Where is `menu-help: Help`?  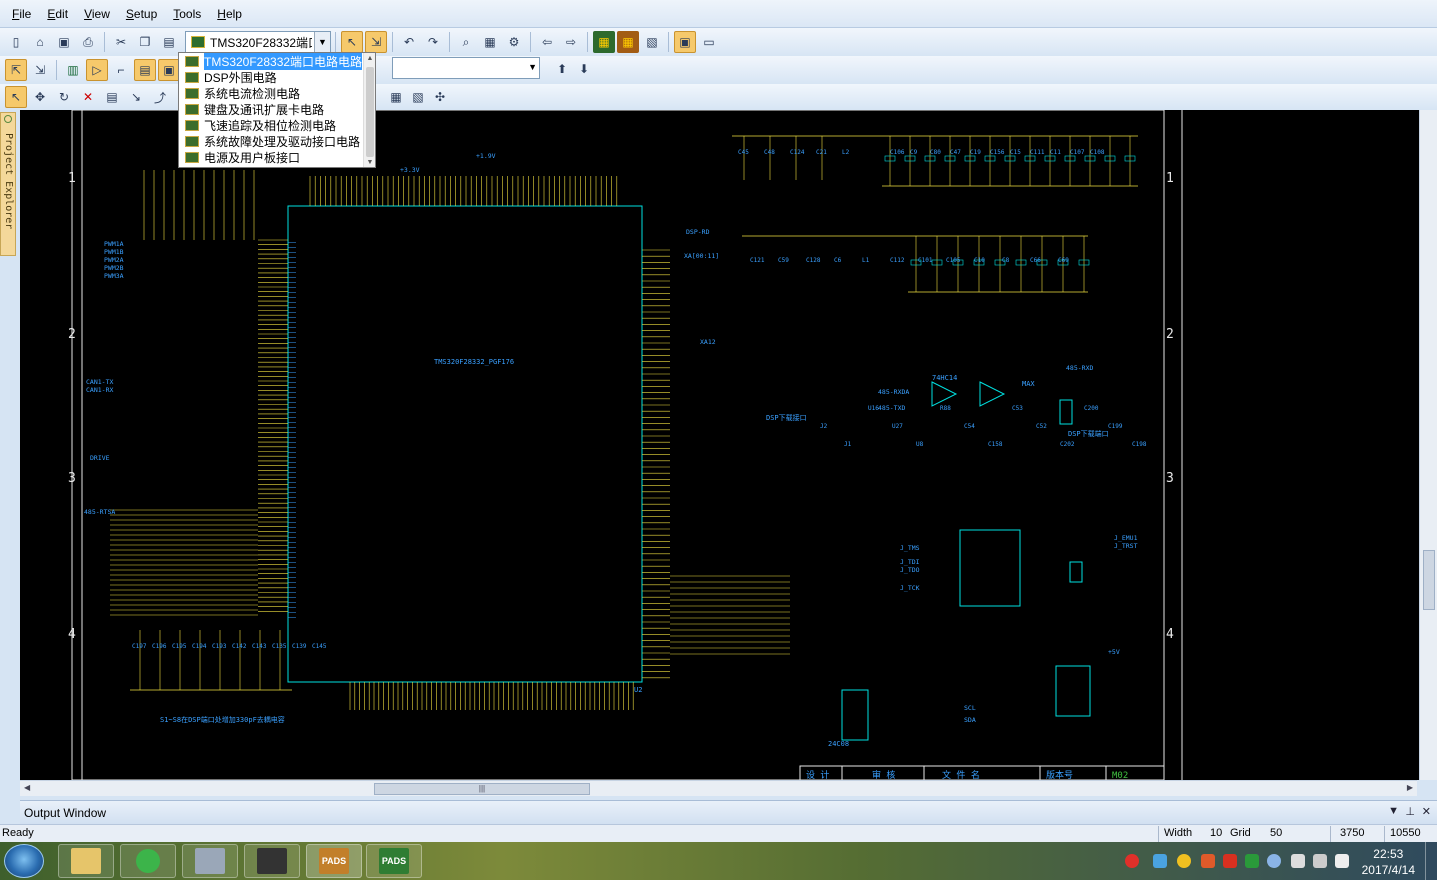
menu-help: Help is located at coordinates (229, 14).